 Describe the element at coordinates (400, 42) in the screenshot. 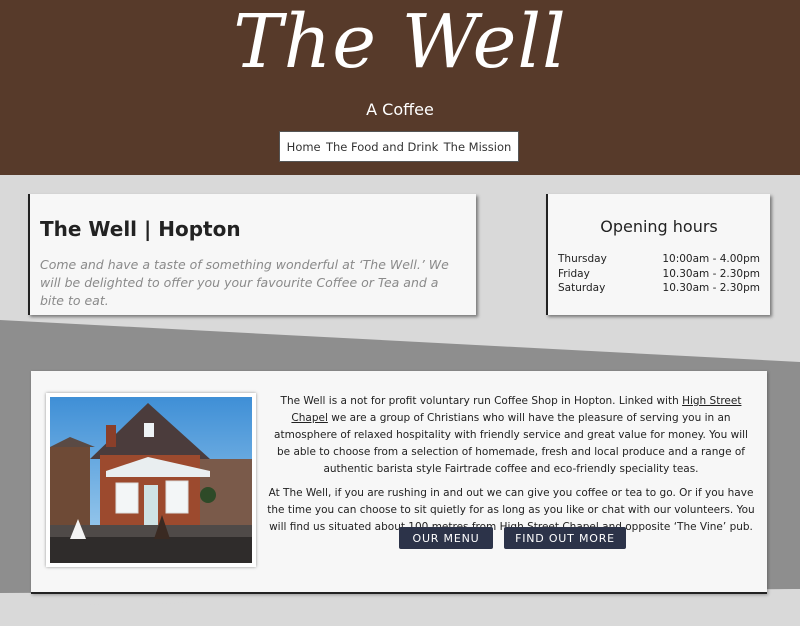

I see `site-logo-title: The Well` at that location.